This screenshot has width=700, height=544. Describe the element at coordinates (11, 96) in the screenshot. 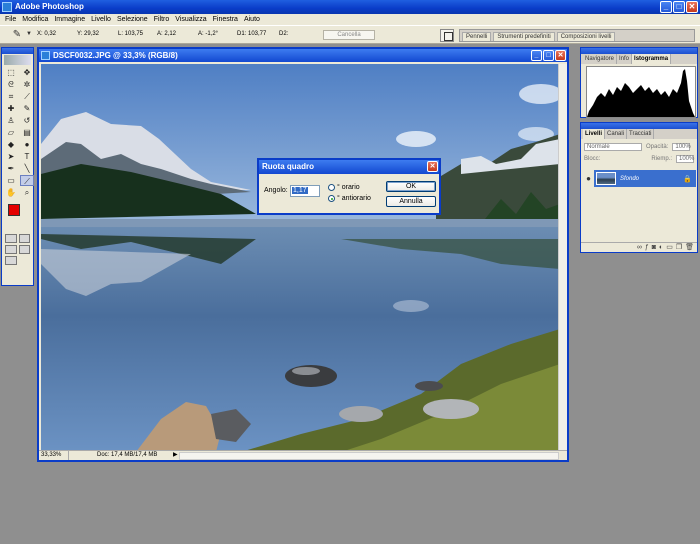

I see `crop-tool-icon: ⌗` at that location.